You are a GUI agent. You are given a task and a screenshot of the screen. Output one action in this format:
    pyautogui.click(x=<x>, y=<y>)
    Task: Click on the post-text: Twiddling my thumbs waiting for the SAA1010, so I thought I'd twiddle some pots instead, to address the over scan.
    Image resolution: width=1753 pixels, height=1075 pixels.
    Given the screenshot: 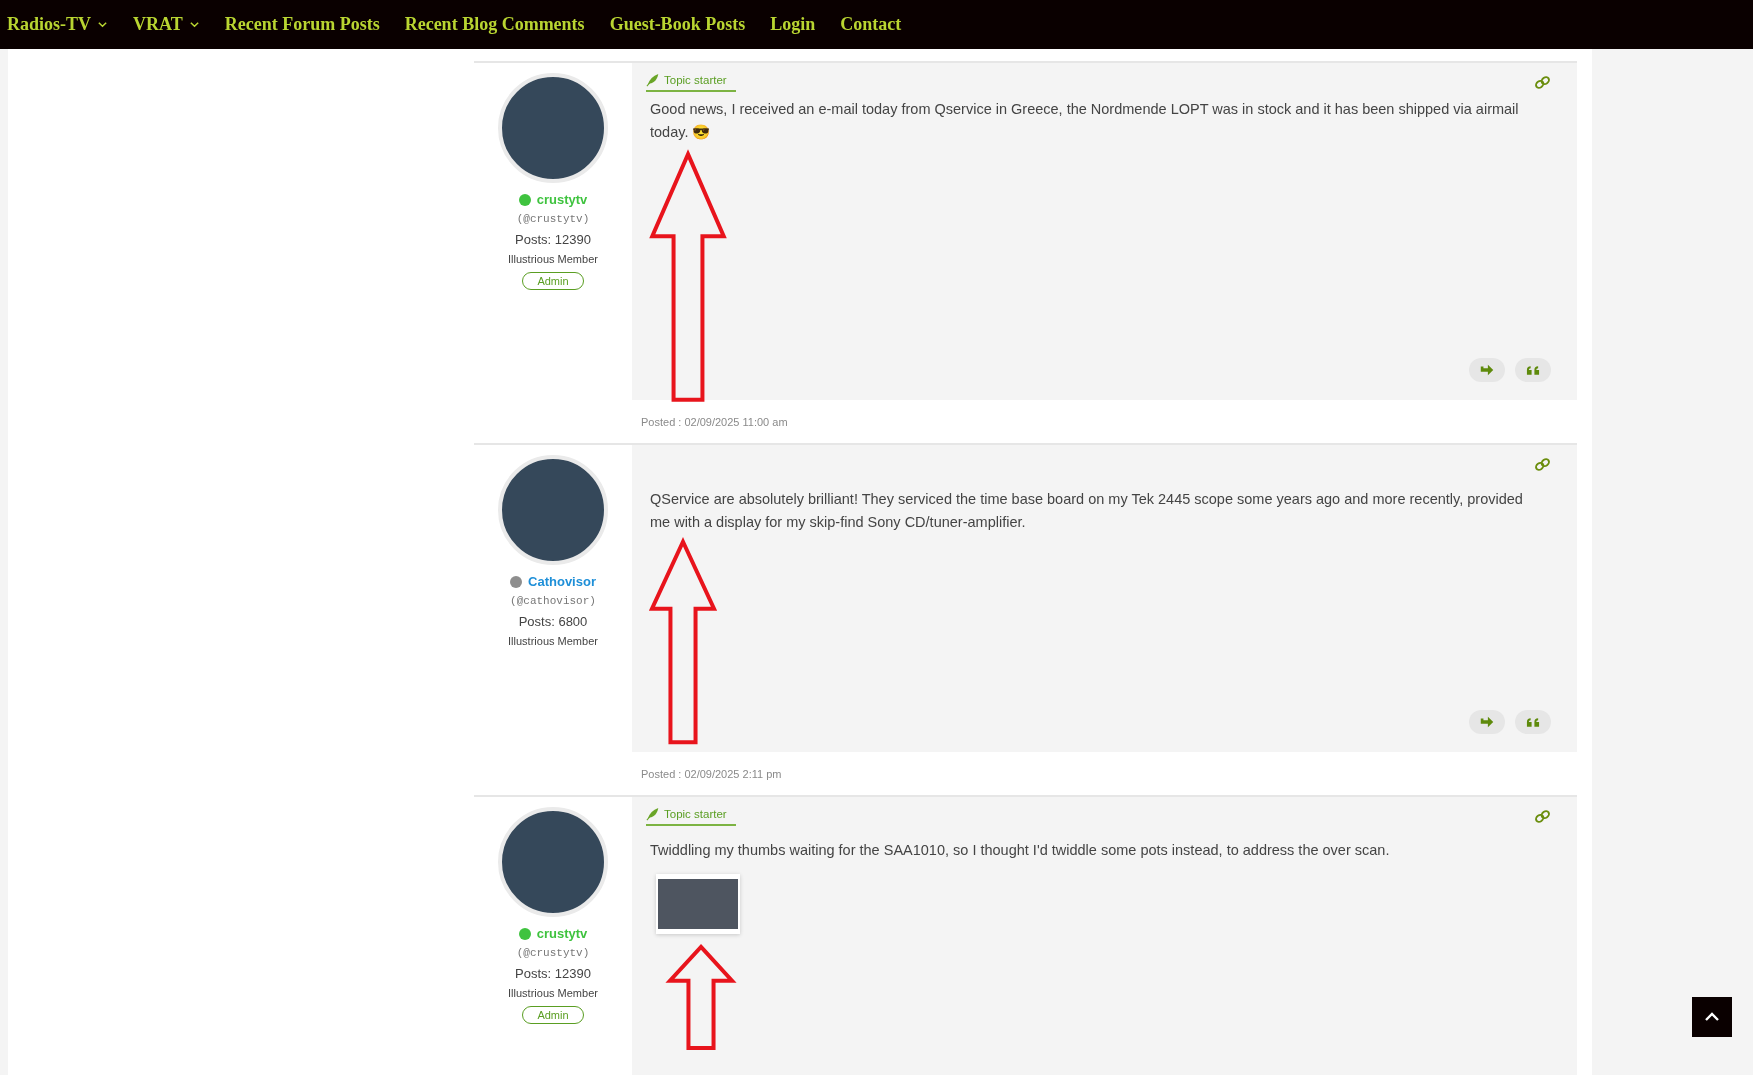 What is the action you would take?
    pyautogui.click(x=1020, y=850)
    